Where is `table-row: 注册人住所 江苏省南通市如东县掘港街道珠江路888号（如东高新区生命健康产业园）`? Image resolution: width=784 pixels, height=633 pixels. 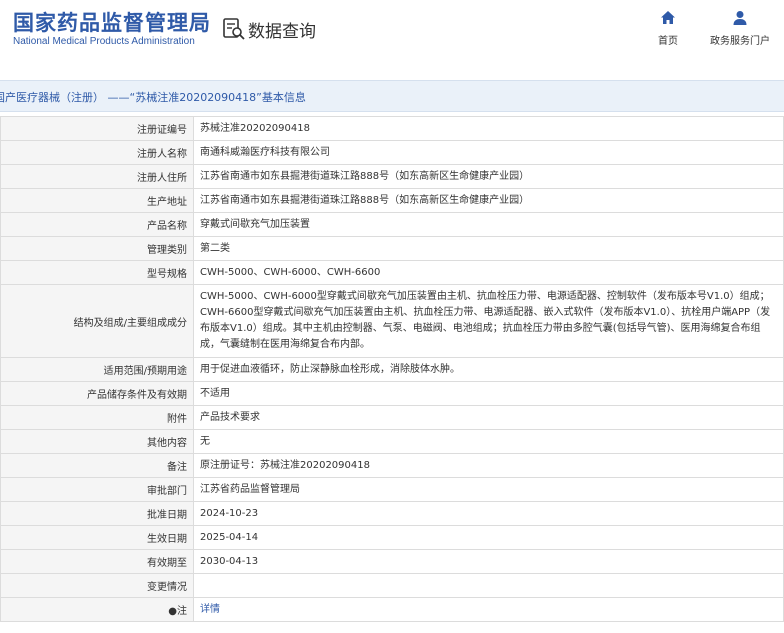 table-row: 注册人住所 江苏省南通市如东县掘港街道珠江路888号（如东高新区生命健康产业园） is located at coordinates (392, 176).